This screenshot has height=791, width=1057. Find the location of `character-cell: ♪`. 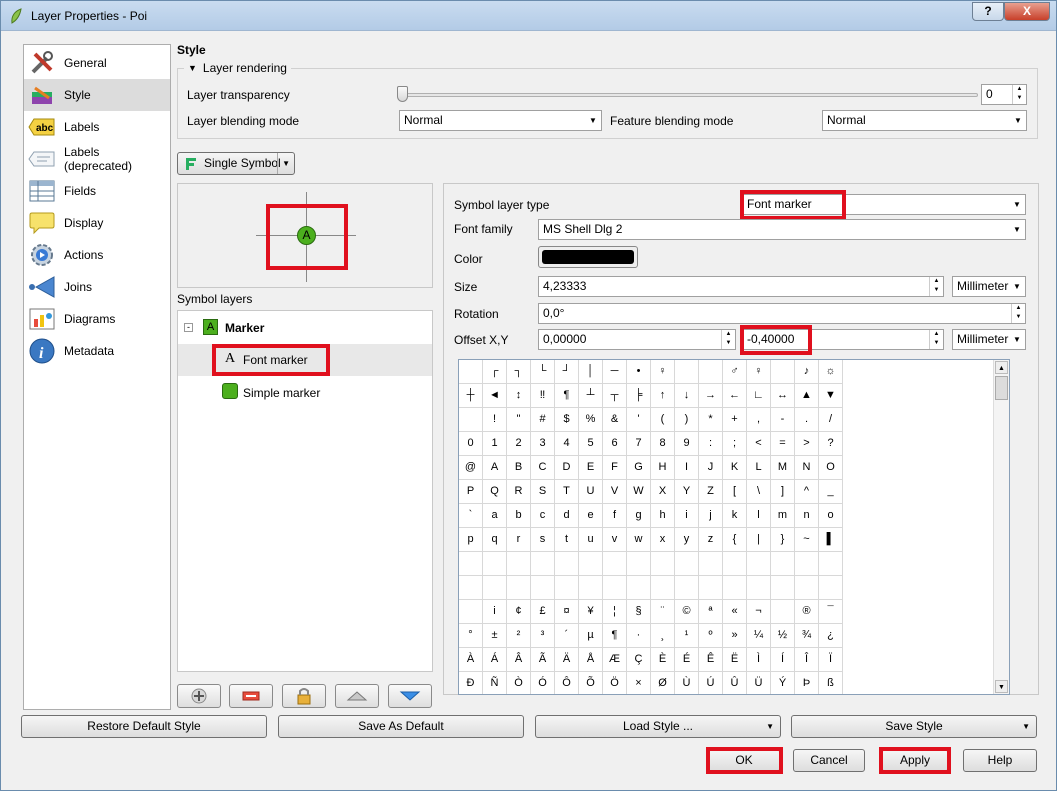

character-cell: ♪ is located at coordinates (807, 372).